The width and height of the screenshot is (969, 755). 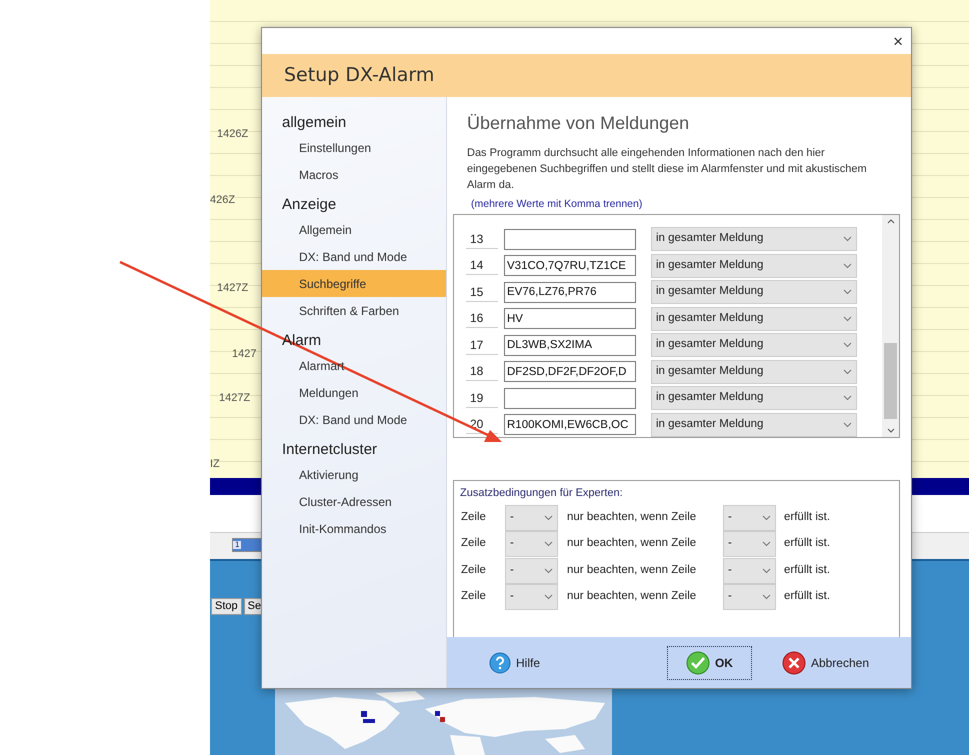 I want to click on scrollbar, so click(x=890, y=325).